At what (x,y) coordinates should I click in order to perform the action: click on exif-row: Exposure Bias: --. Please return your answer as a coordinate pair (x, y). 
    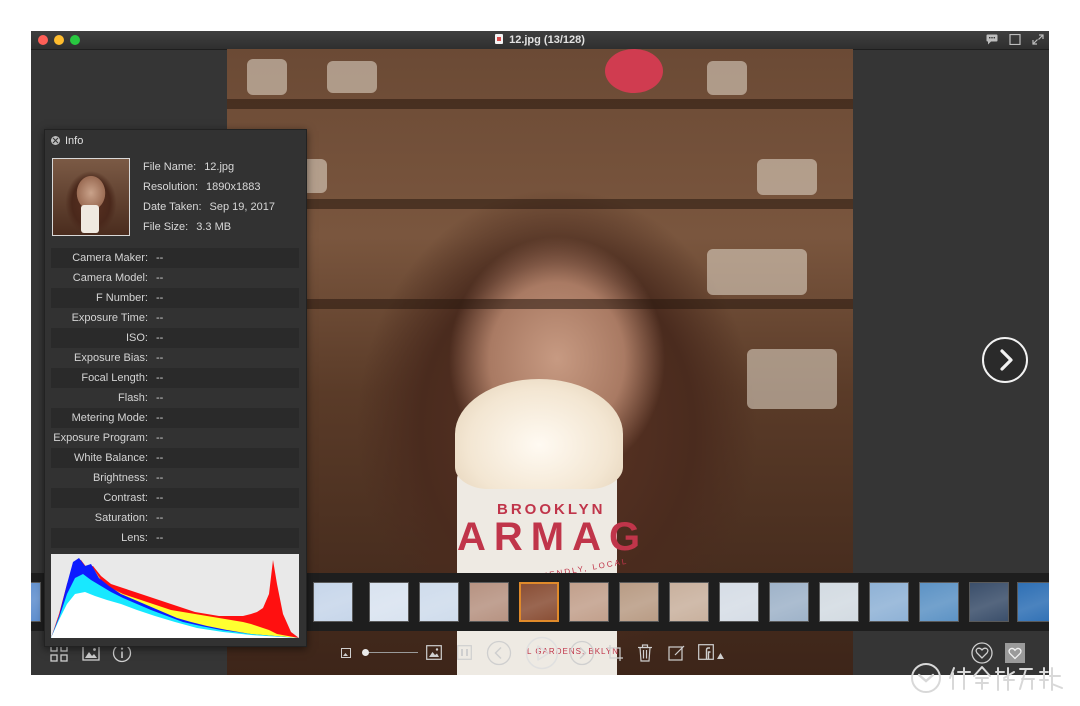
    Looking at the image, I should click on (175, 358).